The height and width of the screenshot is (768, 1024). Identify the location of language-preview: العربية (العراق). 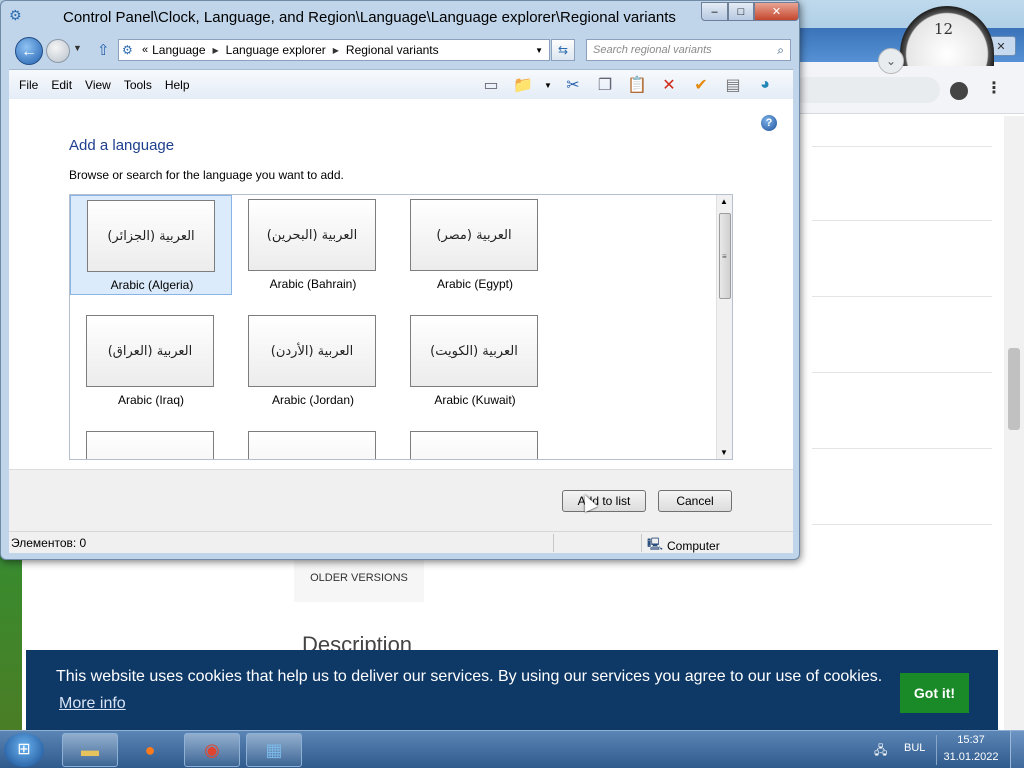
(150, 351).